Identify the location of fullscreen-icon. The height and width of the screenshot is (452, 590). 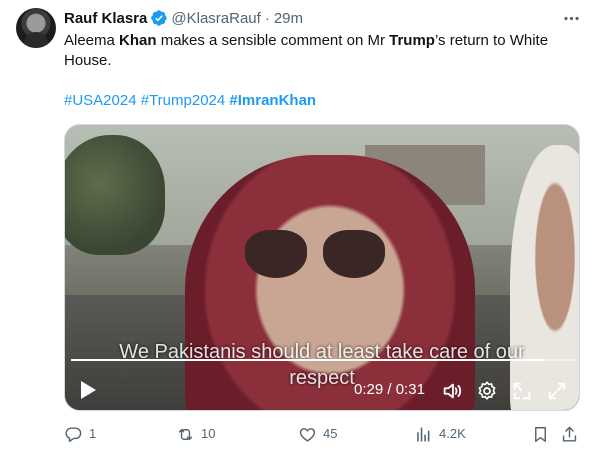
(557, 391).